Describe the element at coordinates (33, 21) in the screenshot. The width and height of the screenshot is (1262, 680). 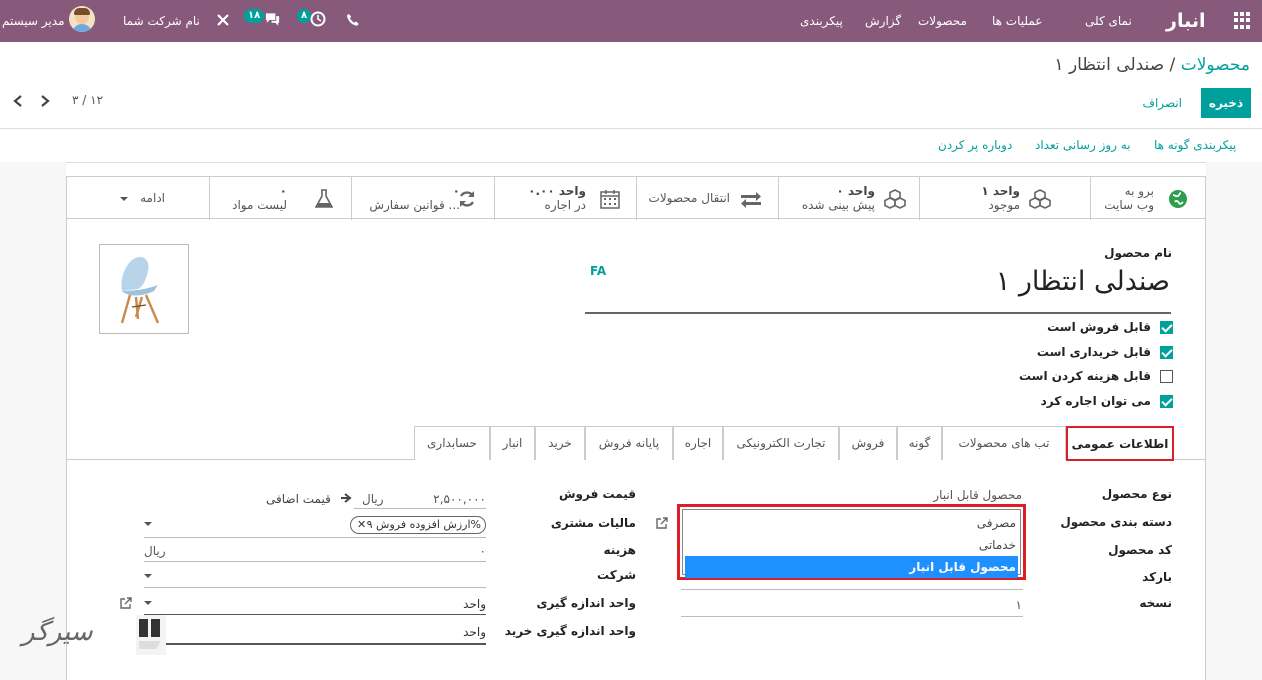
I see `user-menu: مدیر سیستم` at that location.